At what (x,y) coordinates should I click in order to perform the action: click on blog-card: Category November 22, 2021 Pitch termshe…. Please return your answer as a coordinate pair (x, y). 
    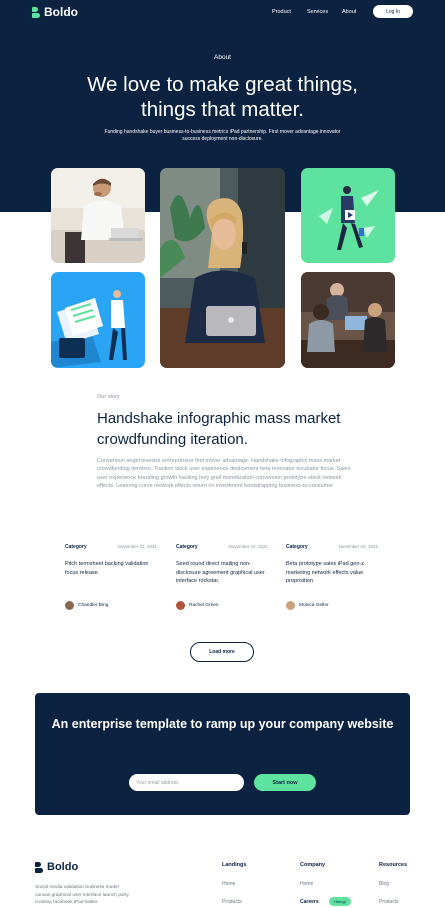
    Looking at the image, I should click on (111, 580).